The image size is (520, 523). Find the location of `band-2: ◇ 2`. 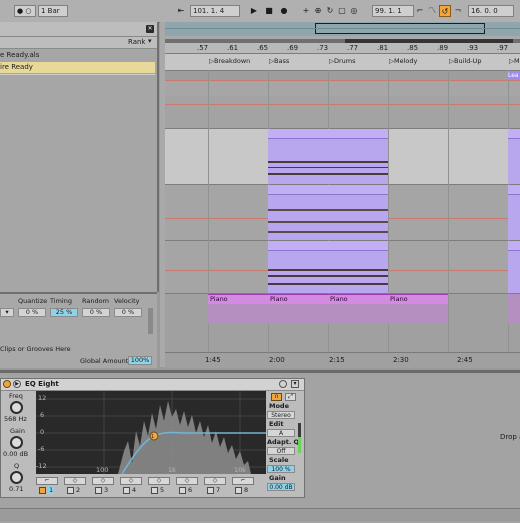

band-2: ◇ 2 is located at coordinates (76, 486).